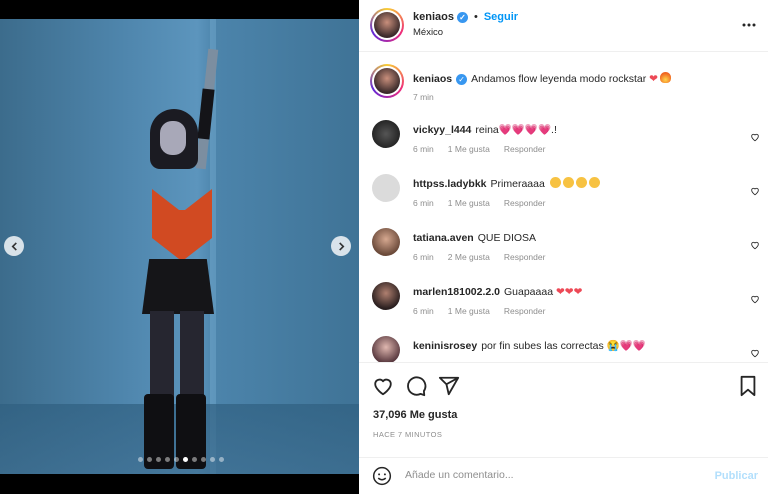 This screenshot has width=768, height=494. I want to click on author-username: keniaos, so click(433, 17).